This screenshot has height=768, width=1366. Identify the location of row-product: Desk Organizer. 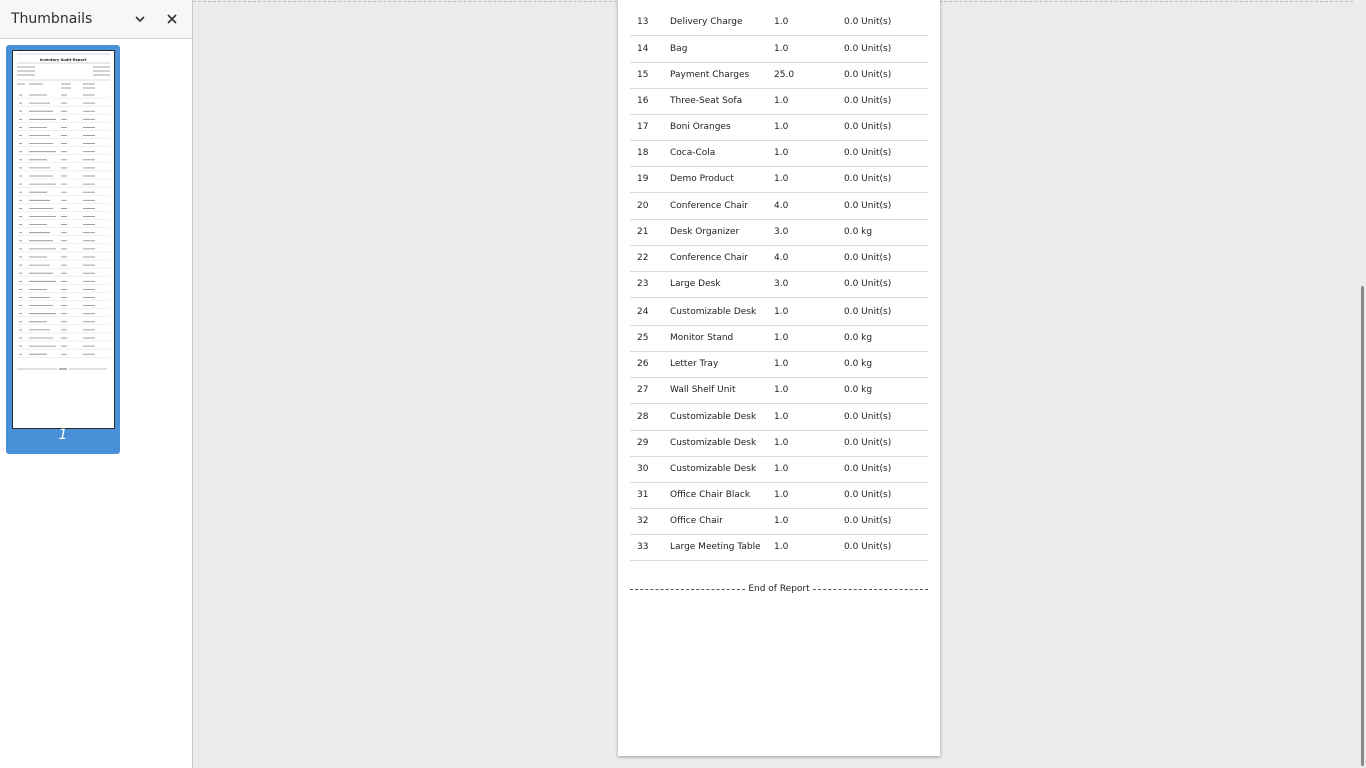
(705, 232).